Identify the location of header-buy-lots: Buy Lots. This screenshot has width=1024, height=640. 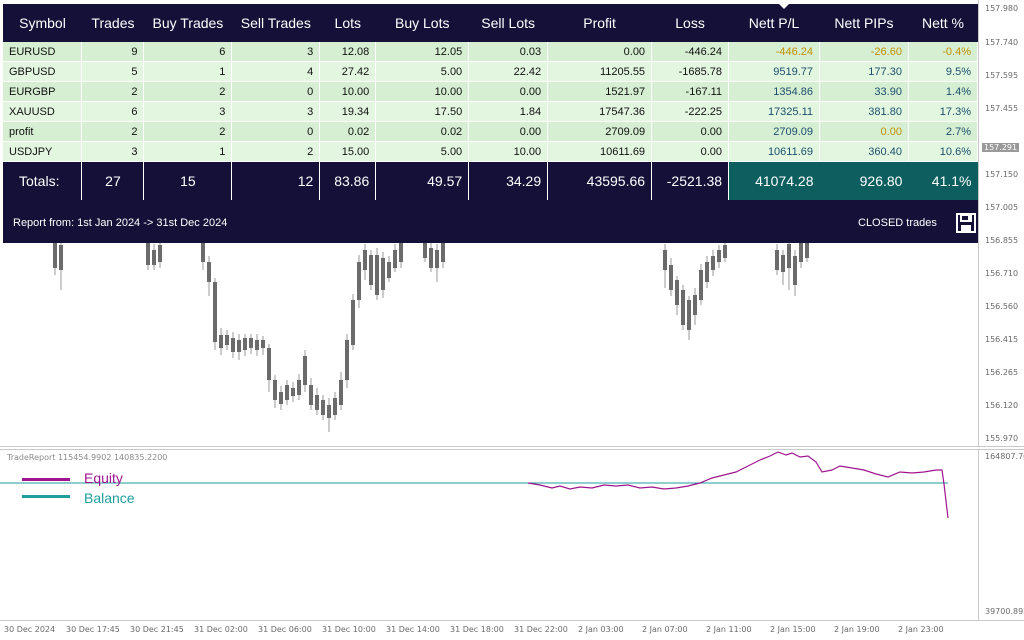
(422, 23).